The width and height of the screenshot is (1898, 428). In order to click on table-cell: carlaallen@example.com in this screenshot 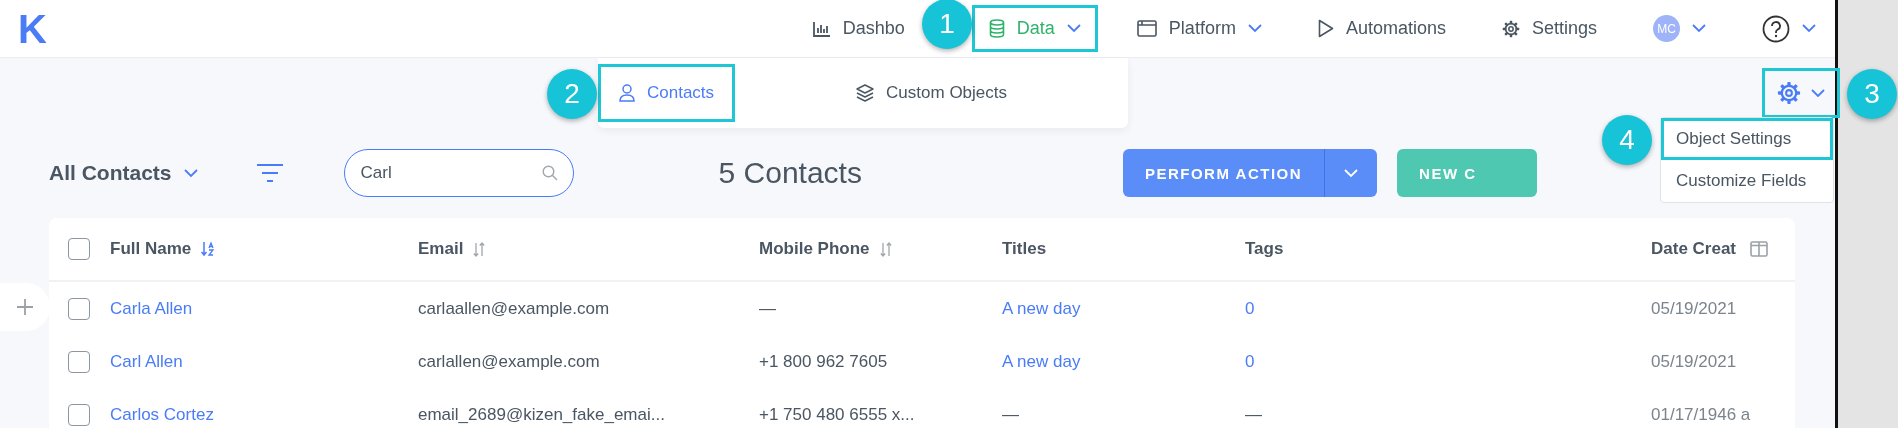, I will do `click(514, 308)`.